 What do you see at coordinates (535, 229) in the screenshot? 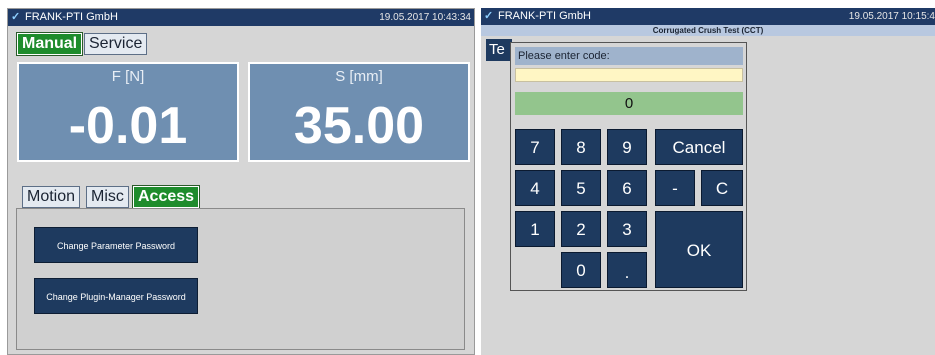
I see `key-1: 1` at bounding box center [535, 229].